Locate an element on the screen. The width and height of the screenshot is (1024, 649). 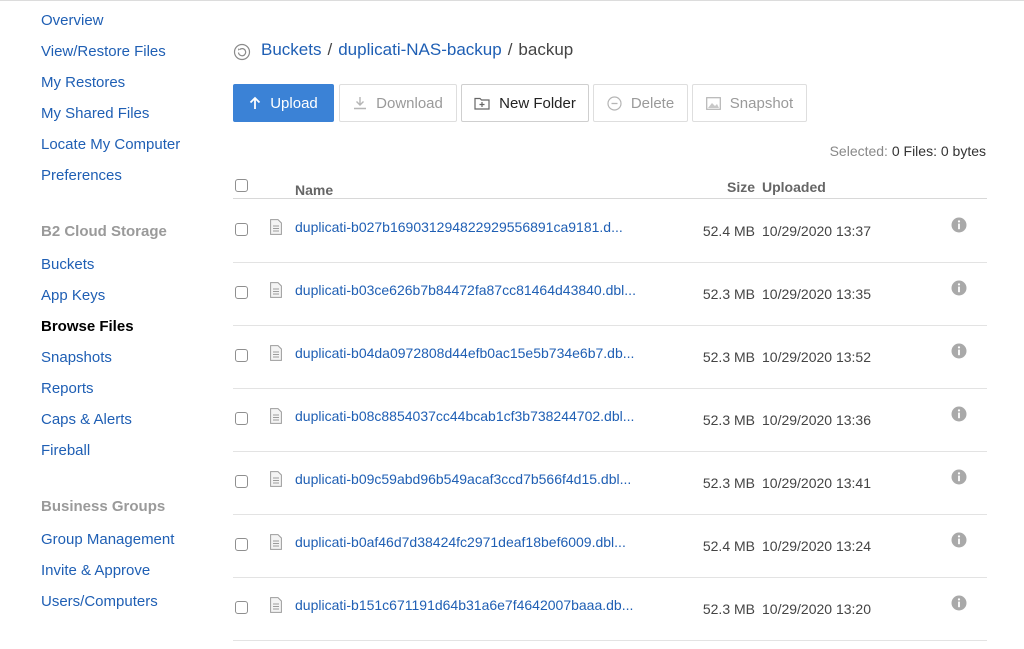
selection-summary: Selected: 0 Files: 0 bytes is located at coordinates (908, 151).